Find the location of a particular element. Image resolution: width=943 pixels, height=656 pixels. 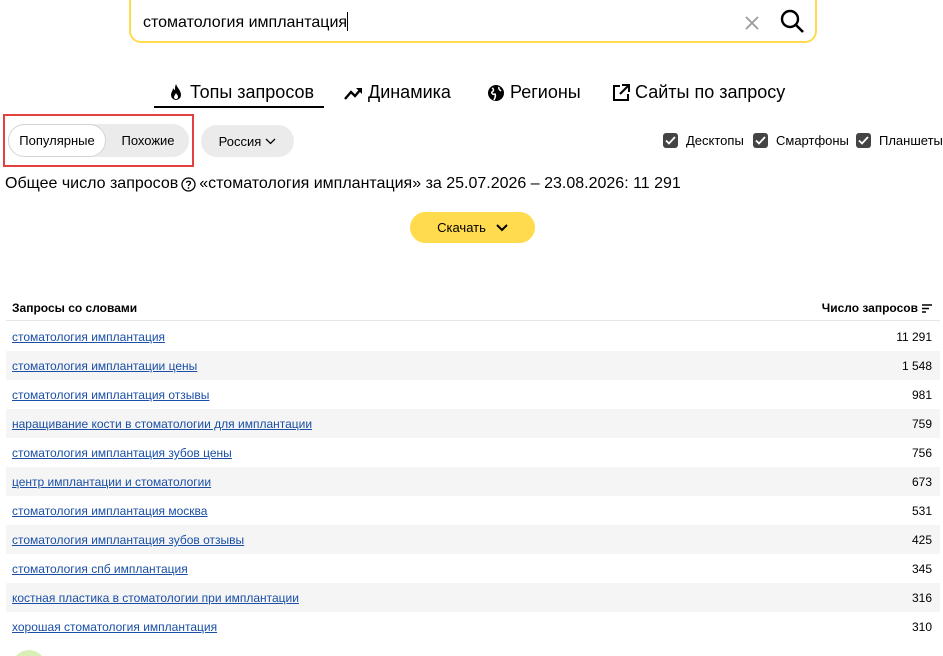

download-label: Скачать is located at coordinates (461, 227).